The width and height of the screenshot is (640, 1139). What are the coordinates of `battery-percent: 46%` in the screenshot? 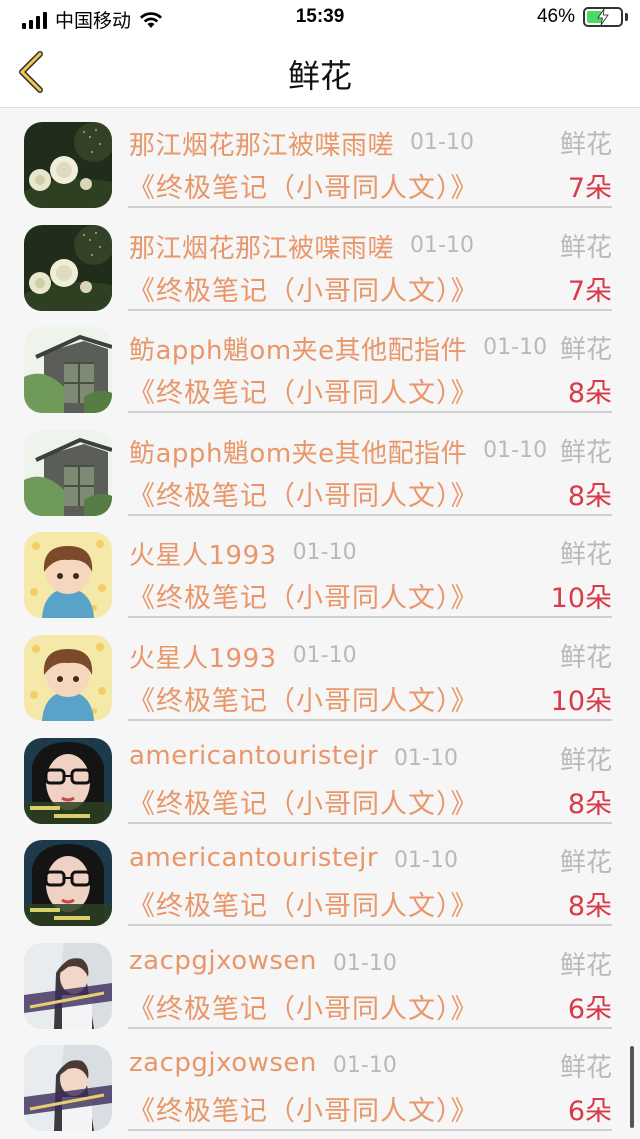 It's located at (555, 16).